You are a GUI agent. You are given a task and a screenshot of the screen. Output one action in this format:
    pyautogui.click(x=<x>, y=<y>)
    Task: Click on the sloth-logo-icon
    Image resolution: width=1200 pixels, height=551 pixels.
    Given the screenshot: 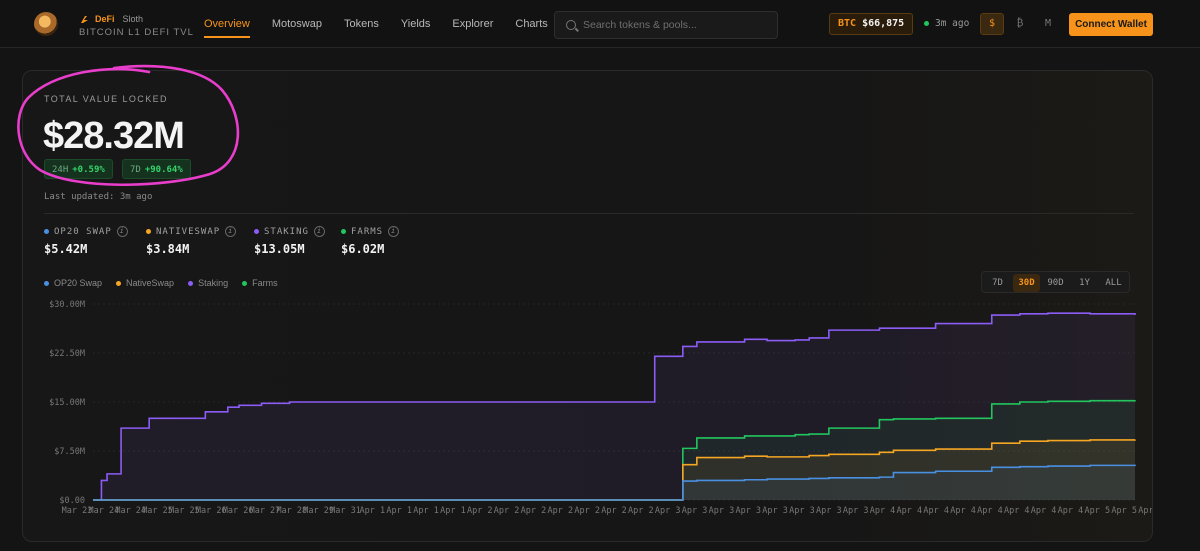 What is the action you would take?
    pyautogui.click(x=46, y=24)
    